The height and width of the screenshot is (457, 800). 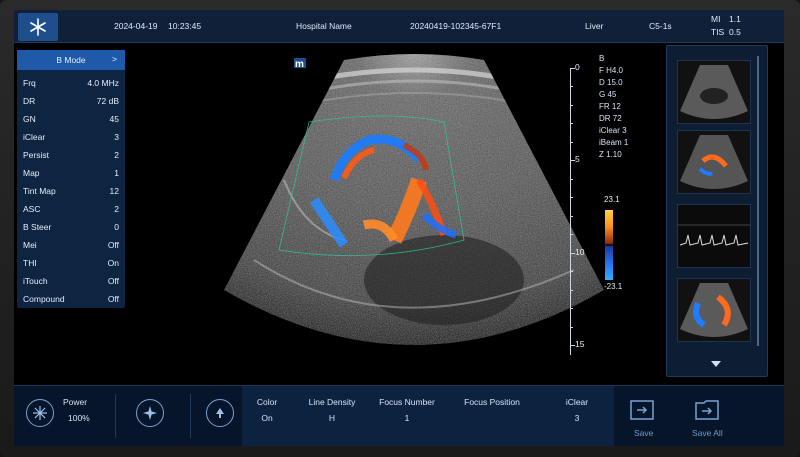 I want to click on thumbnail-panel, so click(x=717, y=211).